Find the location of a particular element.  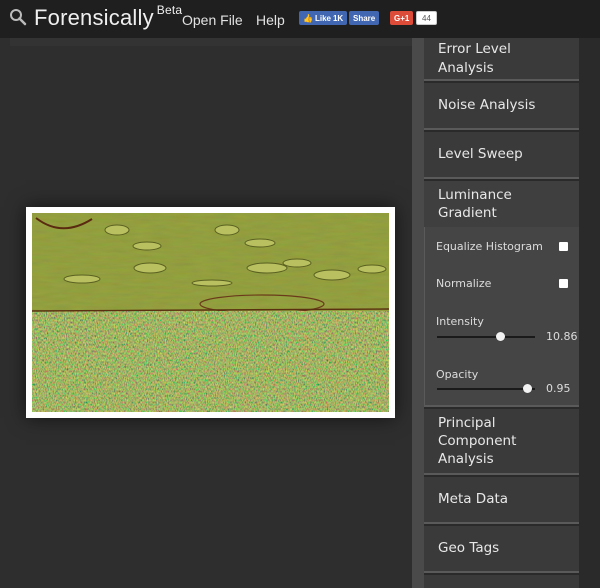

scrollbar is located at coordinates (418, 313).